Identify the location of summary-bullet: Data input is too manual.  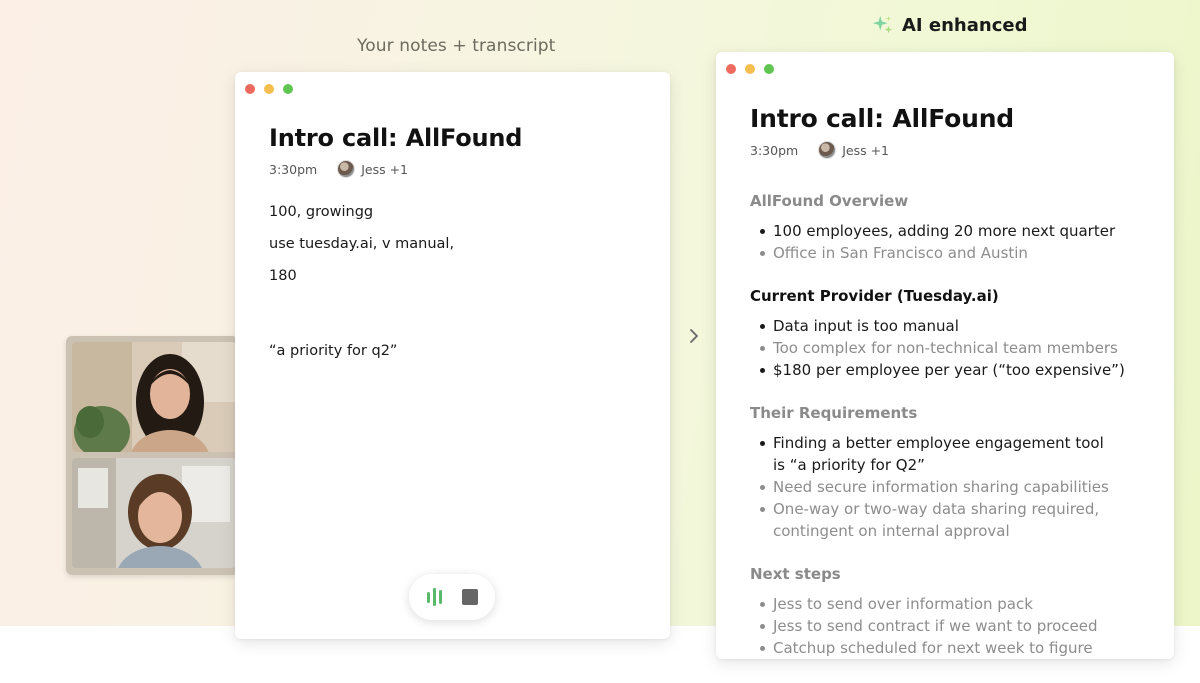
(950, 326).